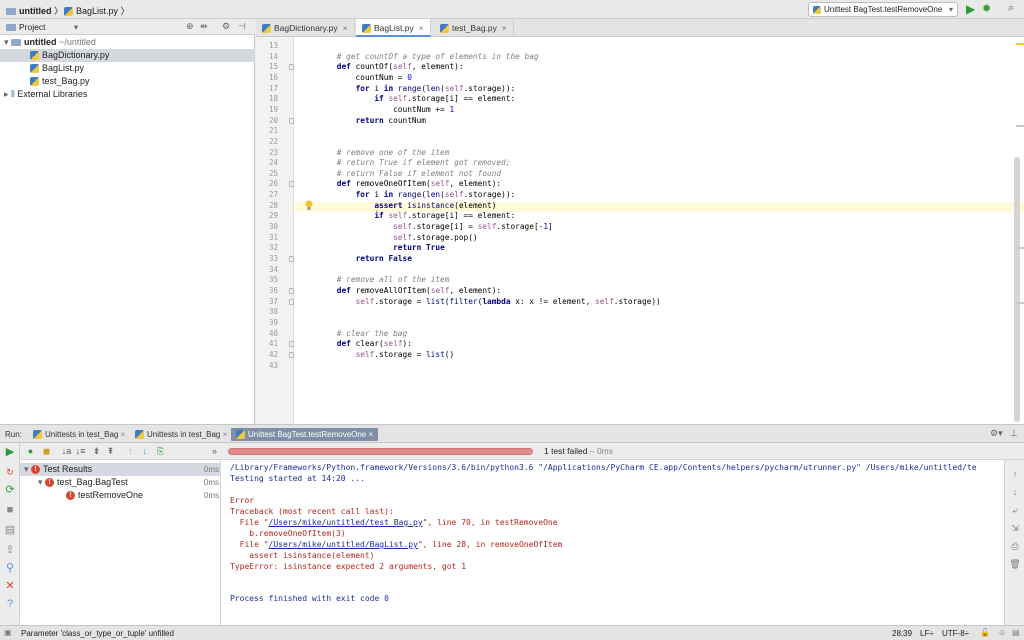 This screenshot has width=1024, height=640. What do you see at coordinates (144, 451) in the screenshot?
I see `next-failed-icon: ↓` at bounding box center [144, 451].